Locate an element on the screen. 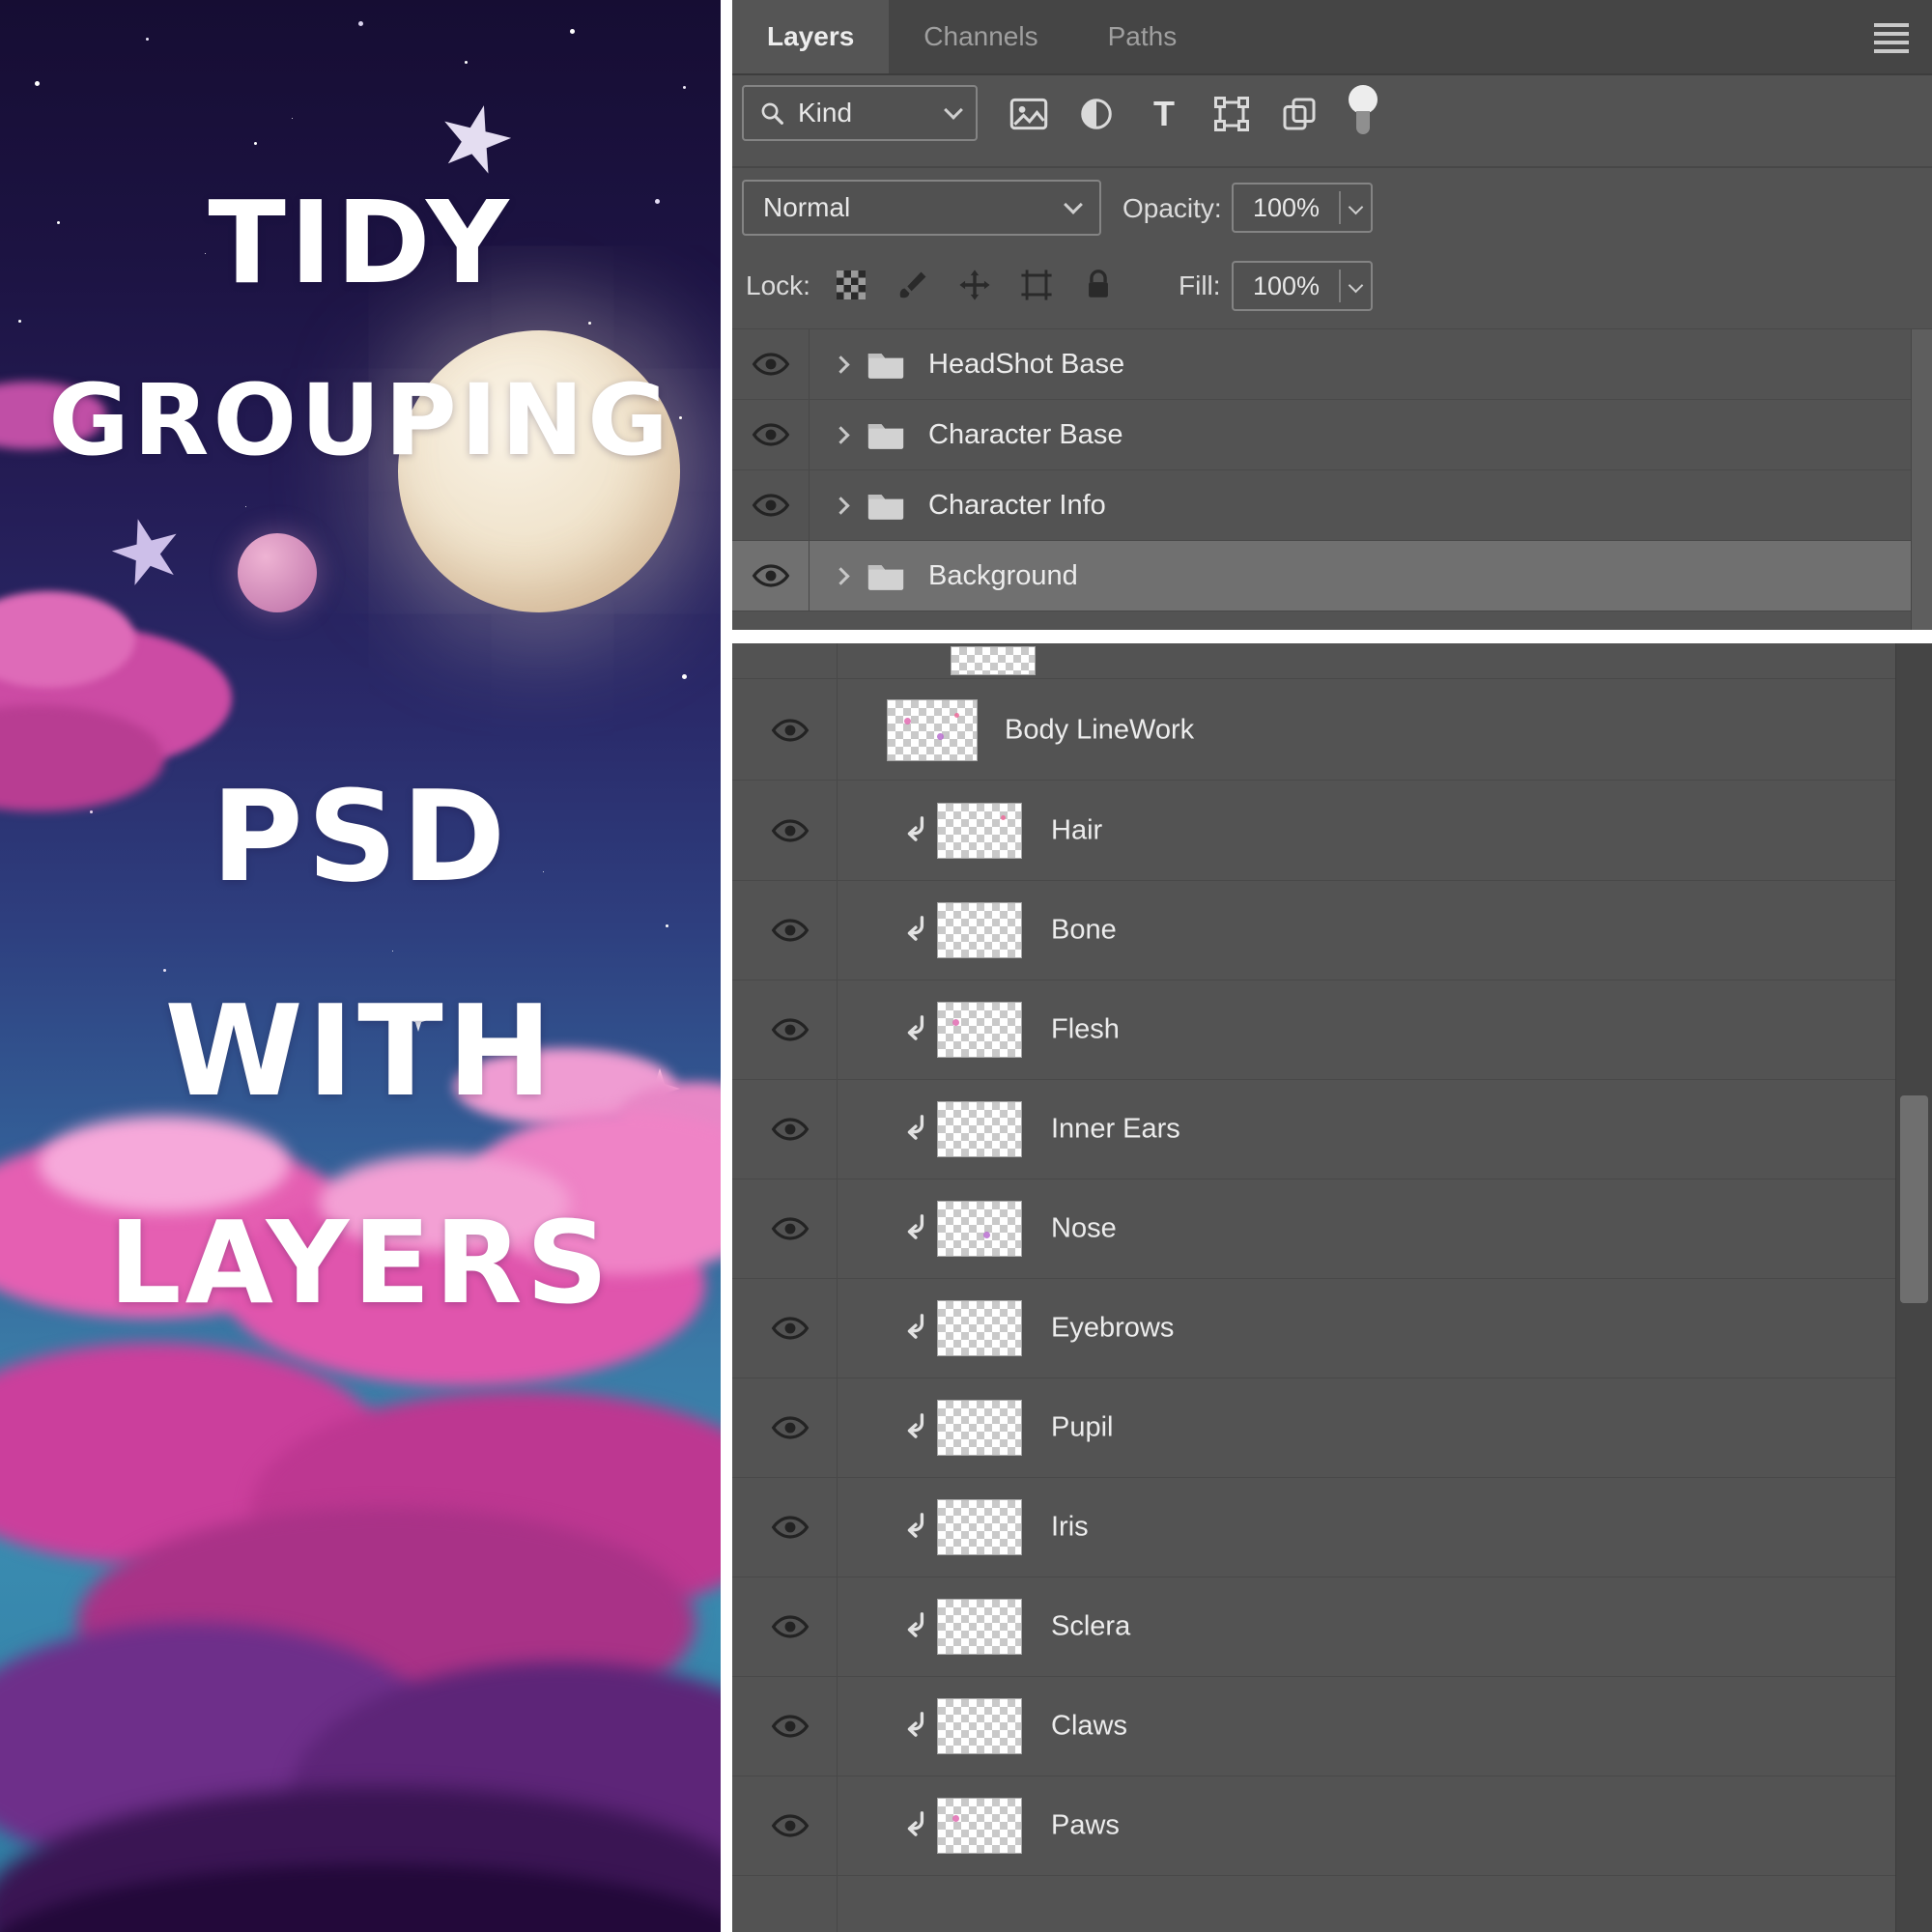 This screenshot has height=1932, width=1932. filter-type-layers-icon: T is located at coordinates (1164, 114).